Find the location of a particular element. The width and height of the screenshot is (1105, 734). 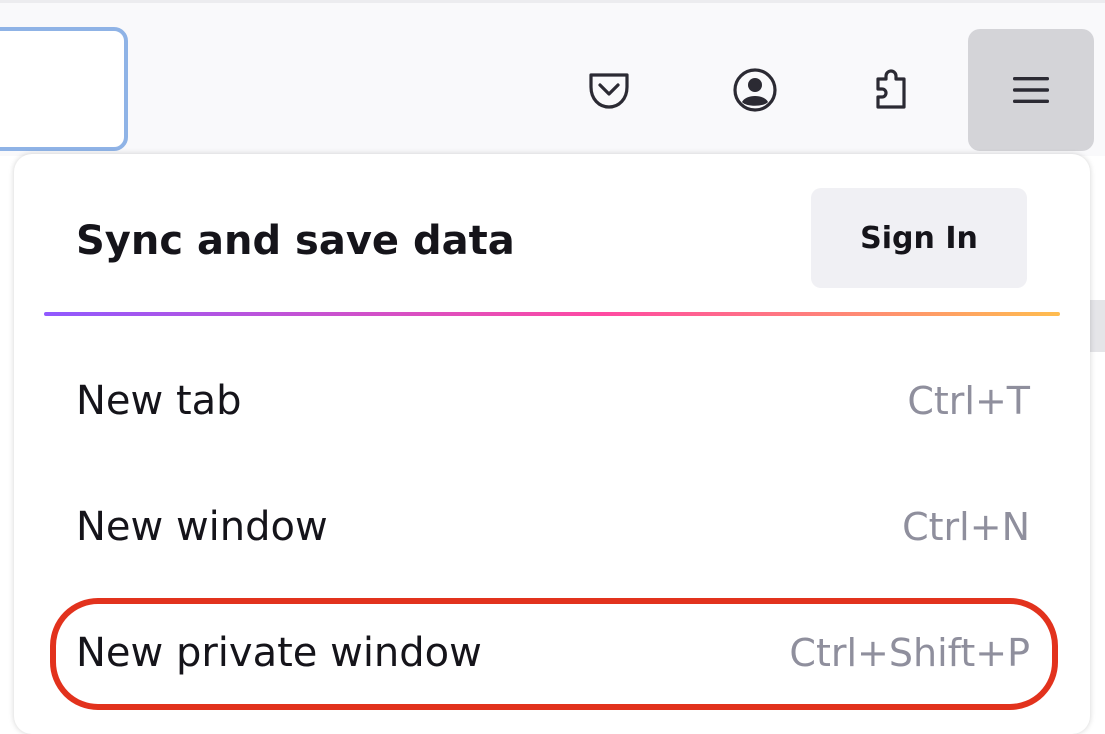

account-icon is located at coordinates (755, 90).